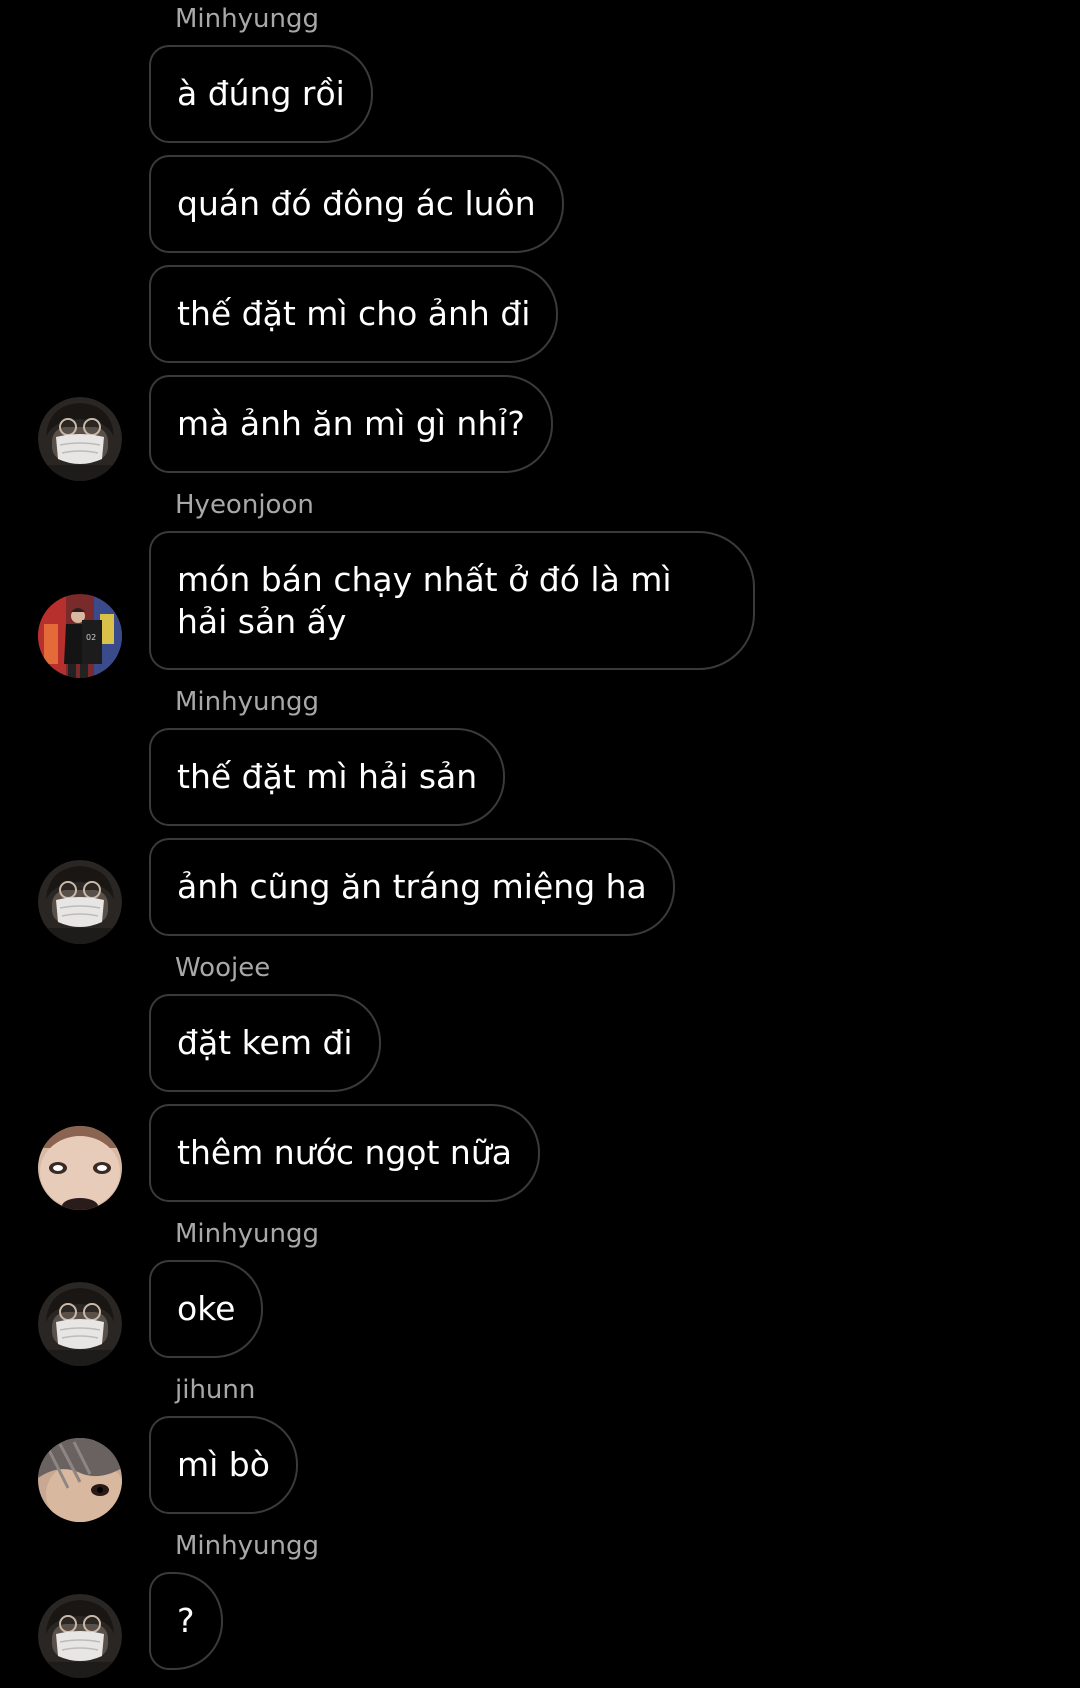 The width and height of the screenshot is (1080, 1688). I want to click on message-bubble: đặt kem đi, so click(265, 1043).